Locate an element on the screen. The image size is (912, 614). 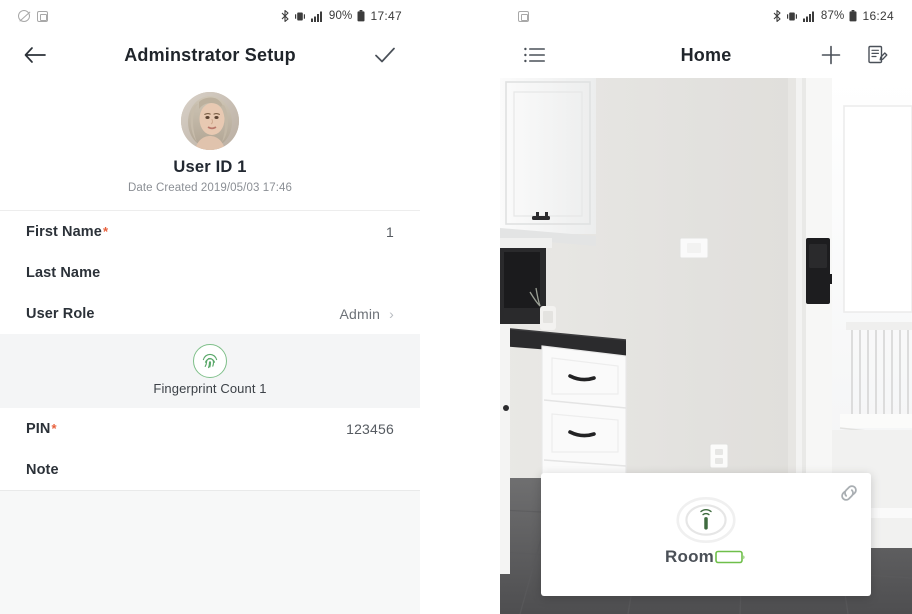
field-label-text: PIN is located at coordinates (38, 428).